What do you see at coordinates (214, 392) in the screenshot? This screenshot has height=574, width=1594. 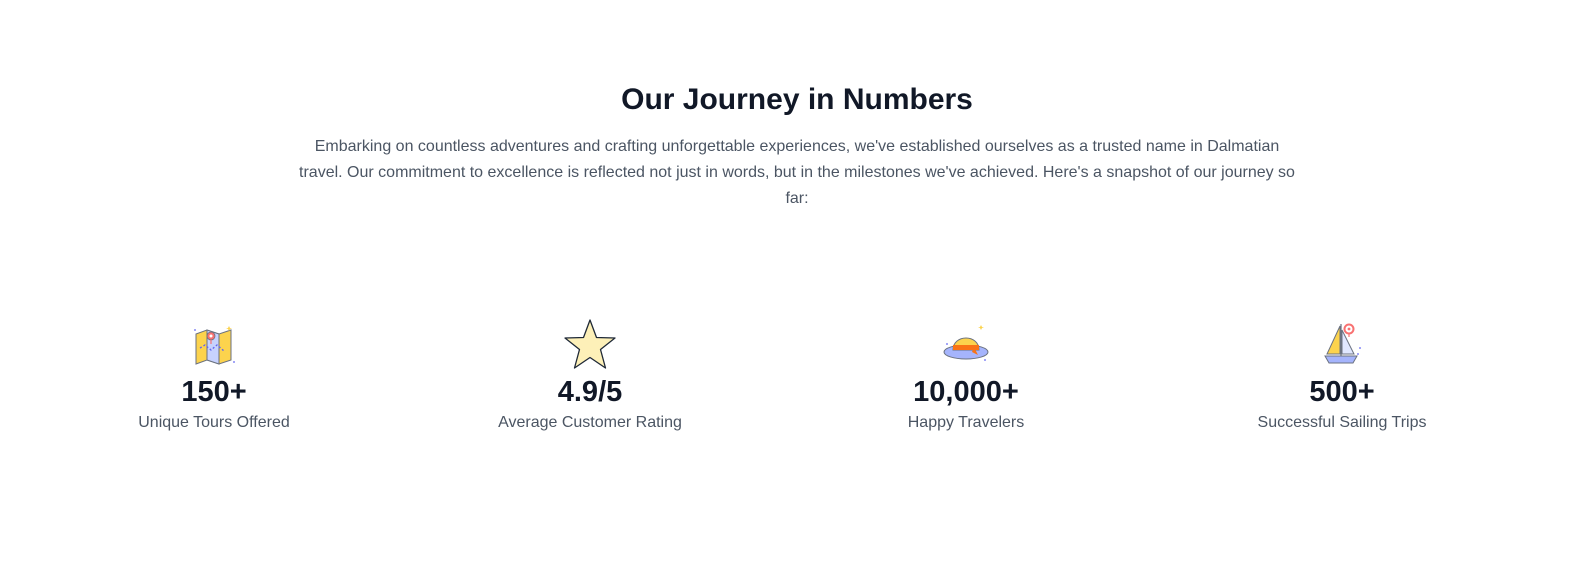 I see `stat-value: 150+` at bounding box center [214, 392].